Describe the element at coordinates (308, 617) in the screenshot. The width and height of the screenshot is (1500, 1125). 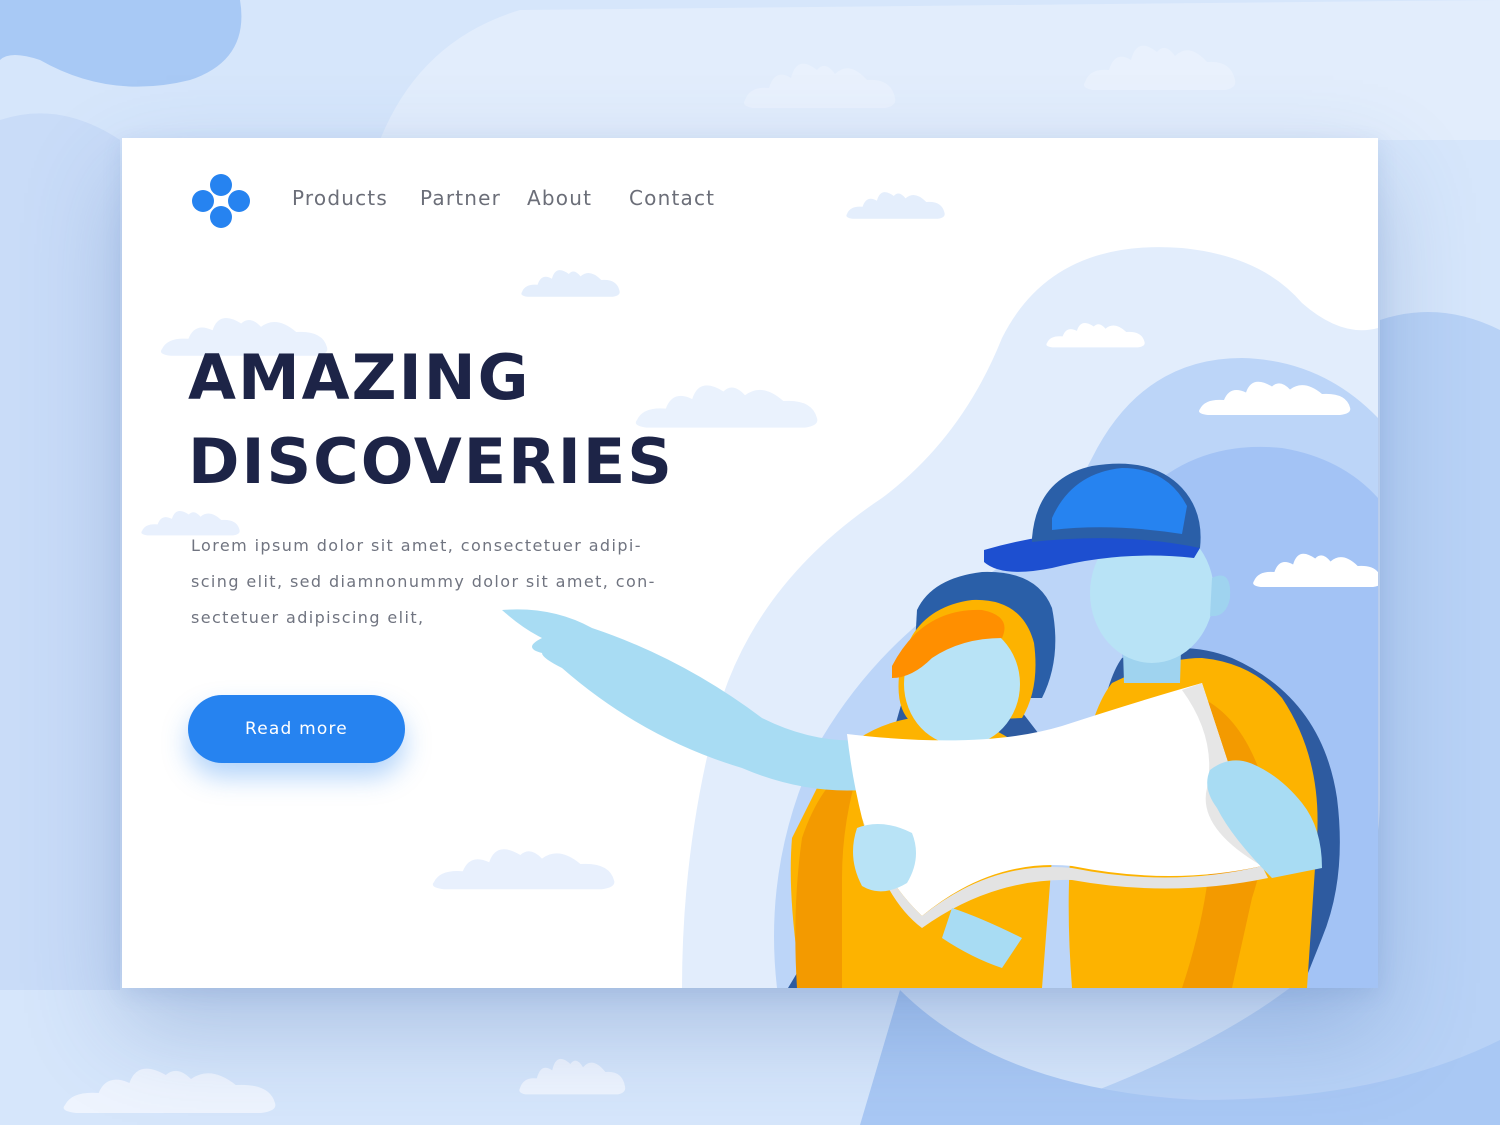
I see `hero-description-line3: sectetuer adipiscing elit,` at that location.